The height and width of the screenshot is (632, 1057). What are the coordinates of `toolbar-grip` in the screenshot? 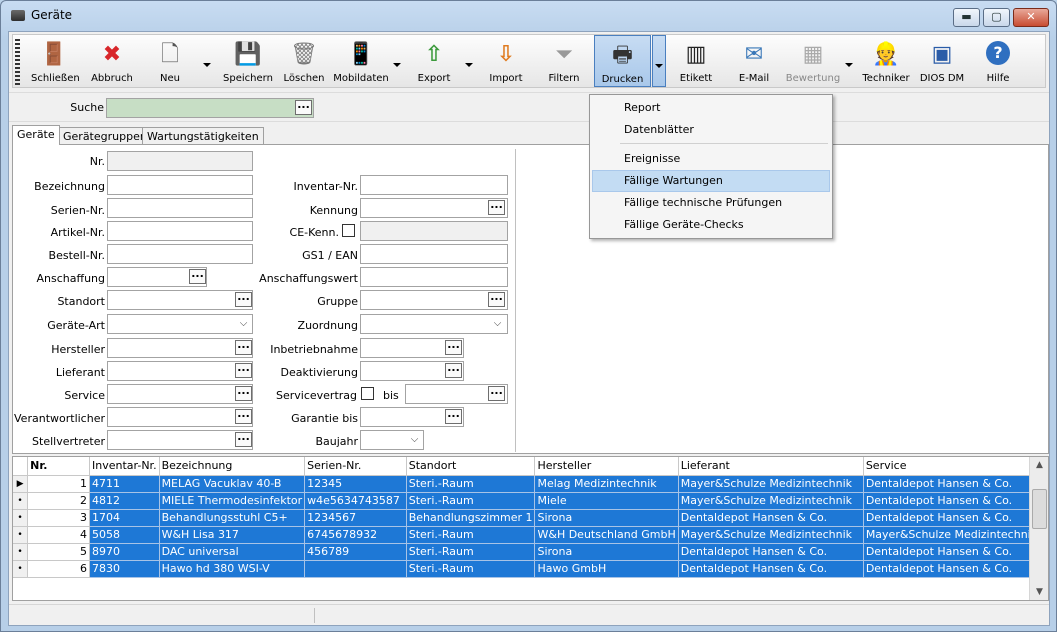 It's located at (17, 62).